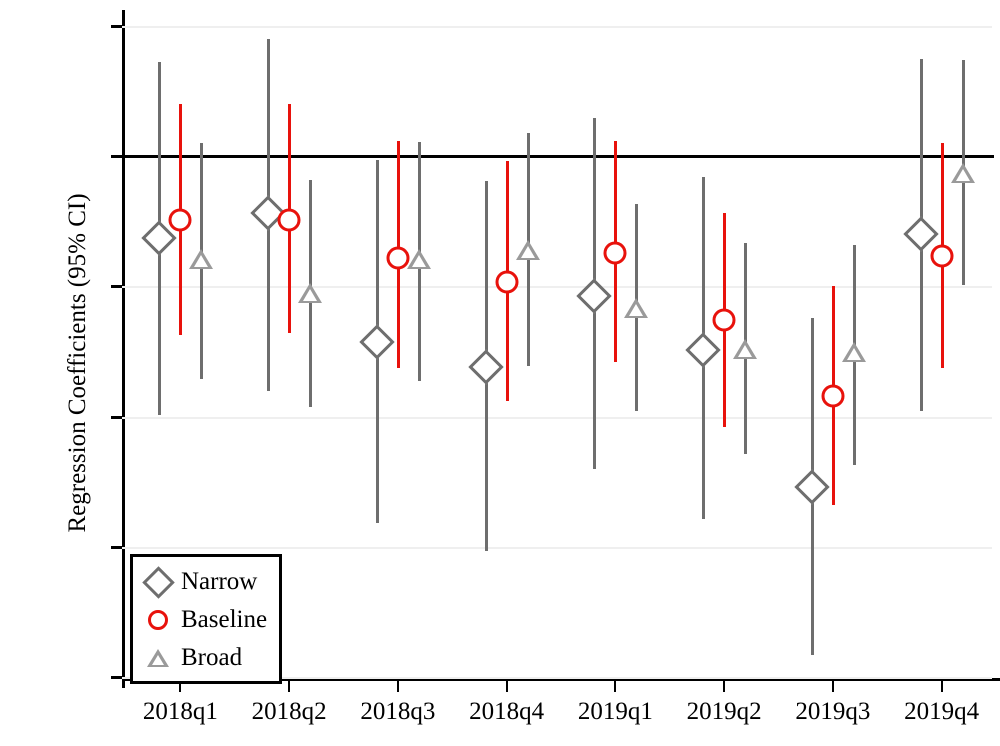 The height and width of the screenshot is (746, 1000). I want to click on diamond-icon, so click(158, 582).